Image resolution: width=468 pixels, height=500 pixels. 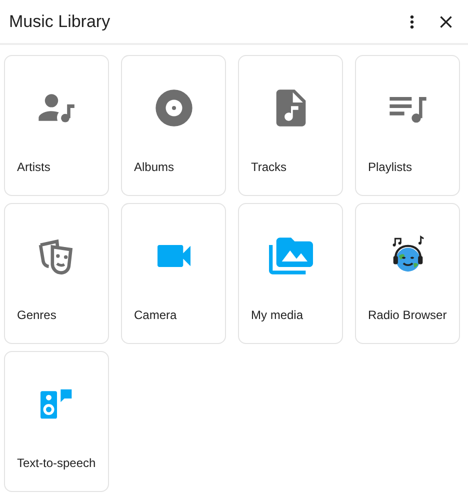 I want to click on library-tile: Text-to-speech, so click(x=56, y=421).